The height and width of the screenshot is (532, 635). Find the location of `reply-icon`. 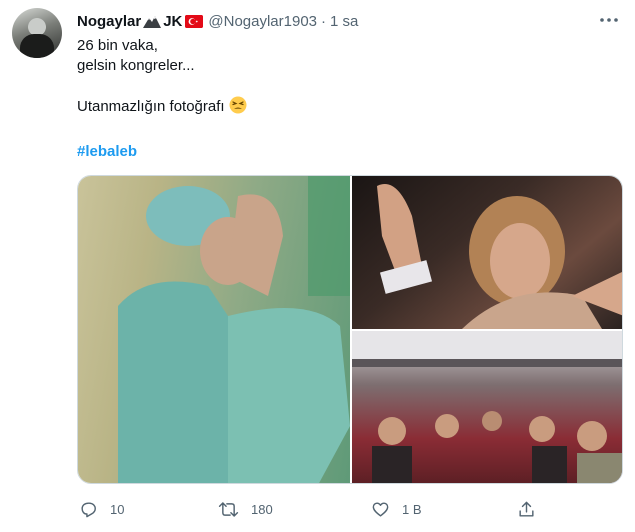

reply-icon is located at coordinates (88, 509).